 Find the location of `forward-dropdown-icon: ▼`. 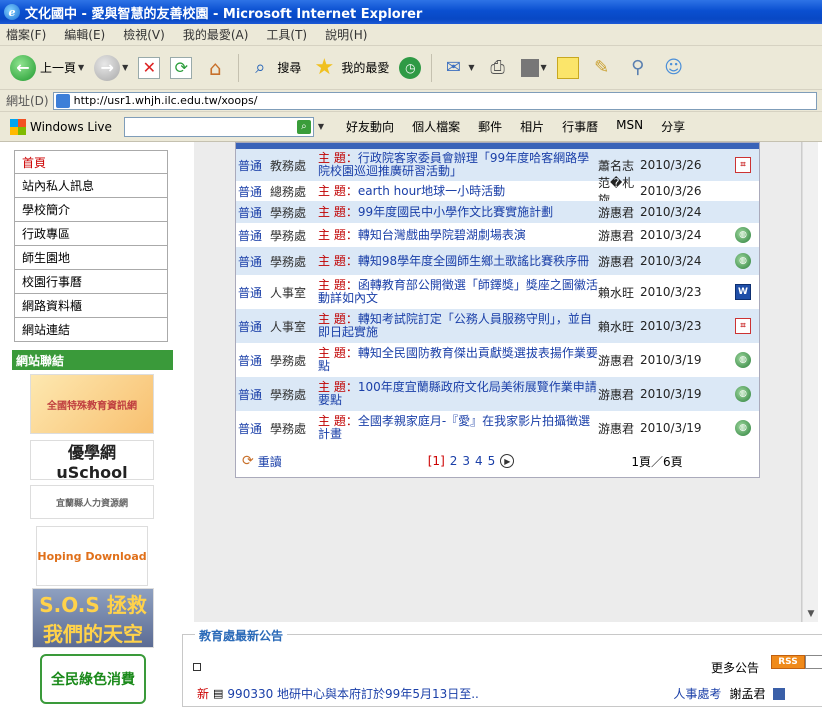

forward-dropdown-icon: ▼ is located at coordinates (125, 67).